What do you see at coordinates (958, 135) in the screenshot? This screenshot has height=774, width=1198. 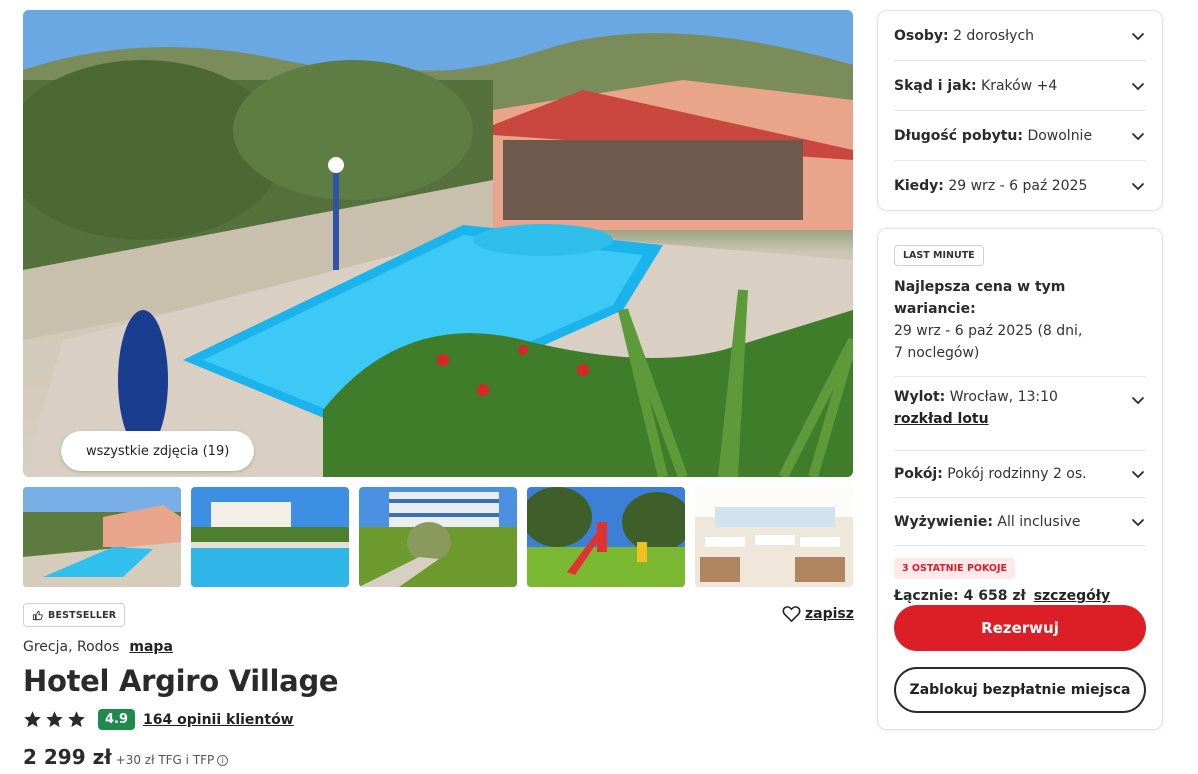 I see `filter-duration-label: Długość pobytu:` at bounding box center [958, 135].